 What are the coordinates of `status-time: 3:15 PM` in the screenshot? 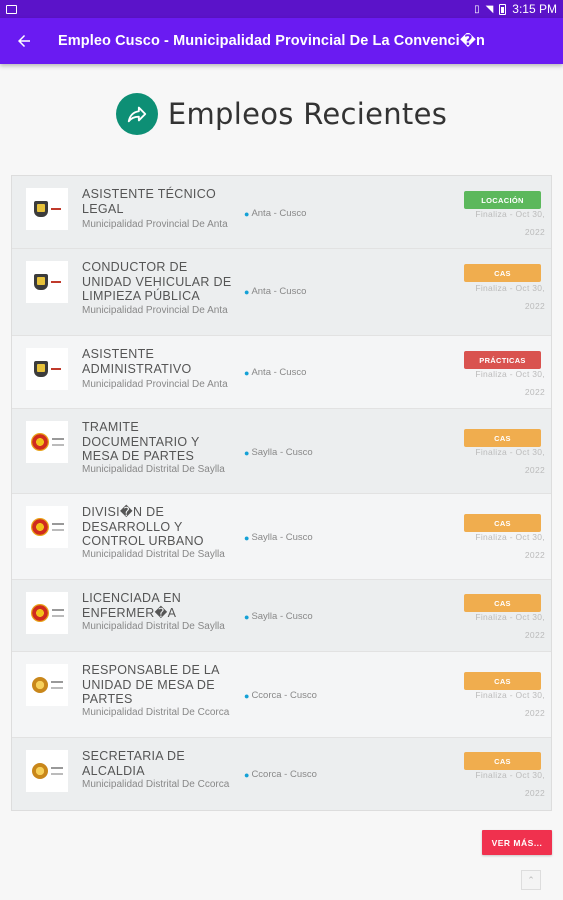 It's located at (534, 9).